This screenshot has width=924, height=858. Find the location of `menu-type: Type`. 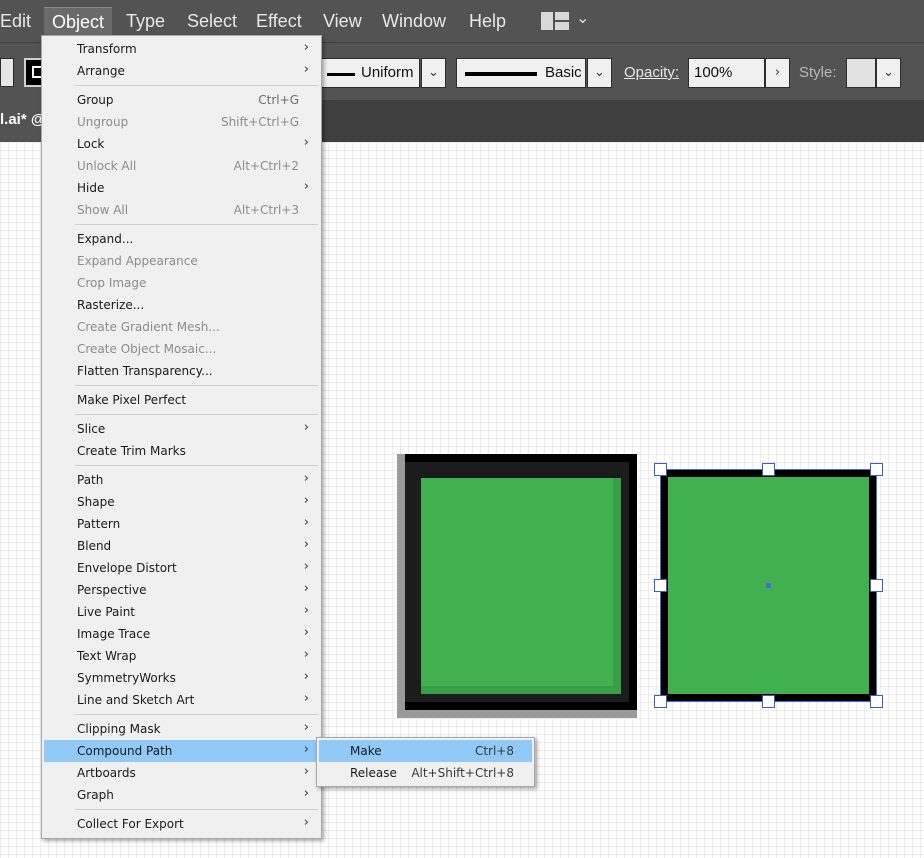

menu-type: Type is located at coordinates (145, 21).